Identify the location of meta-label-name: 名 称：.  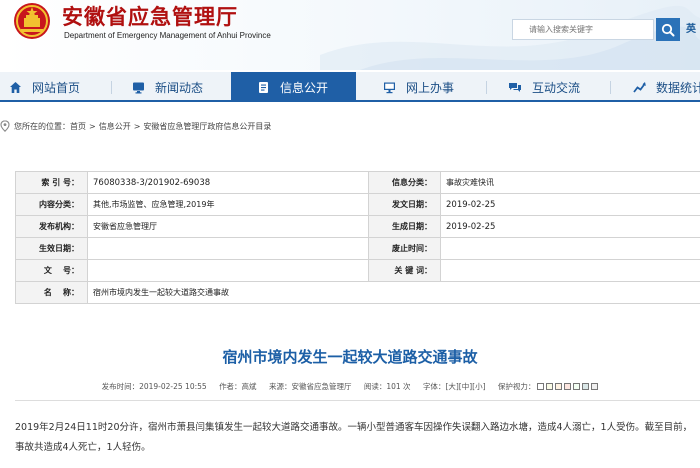
(51, 292).